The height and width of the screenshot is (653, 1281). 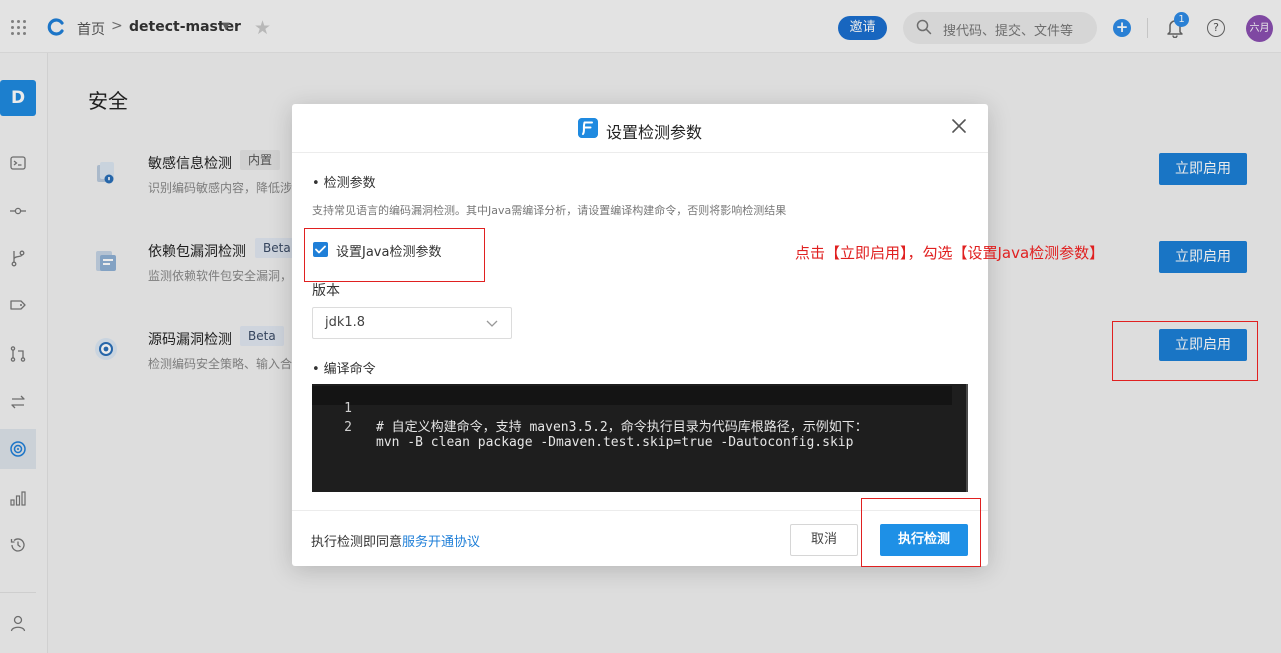 I want to click on annotation-text: 点击【立即启用】，勾选【设置Java检测参数】, so click(x=950, y=253).